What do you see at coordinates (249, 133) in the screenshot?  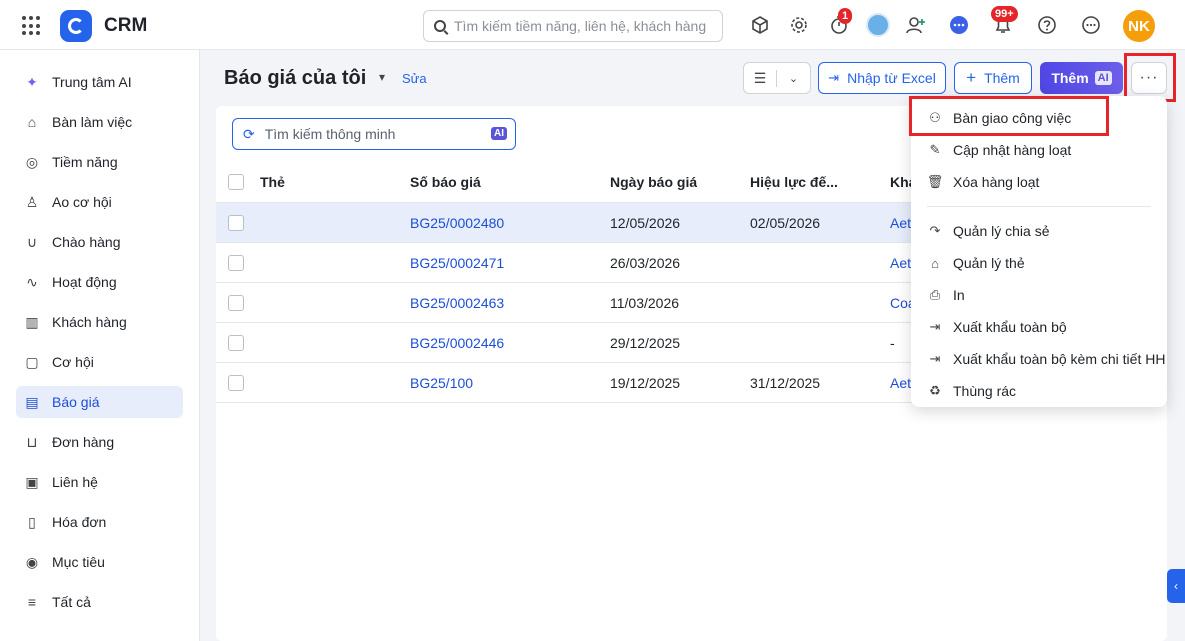 I see `smart-search-icon: ⟳` at bounding box center [249, 133].